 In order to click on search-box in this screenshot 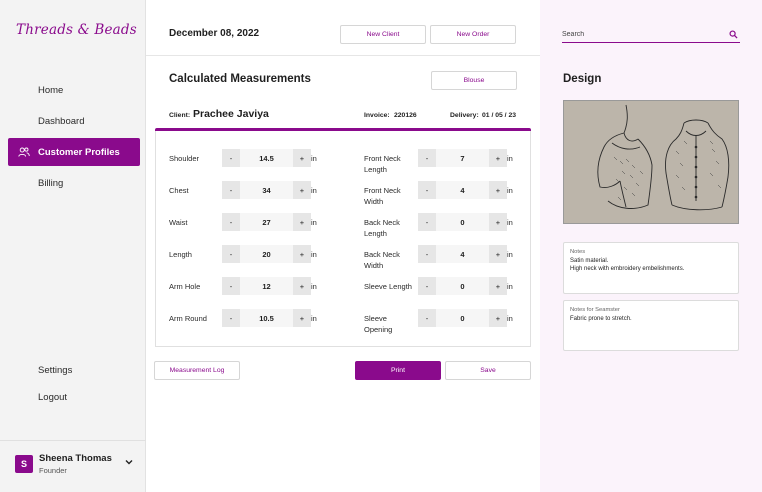, I will do `click(651, 35)`.